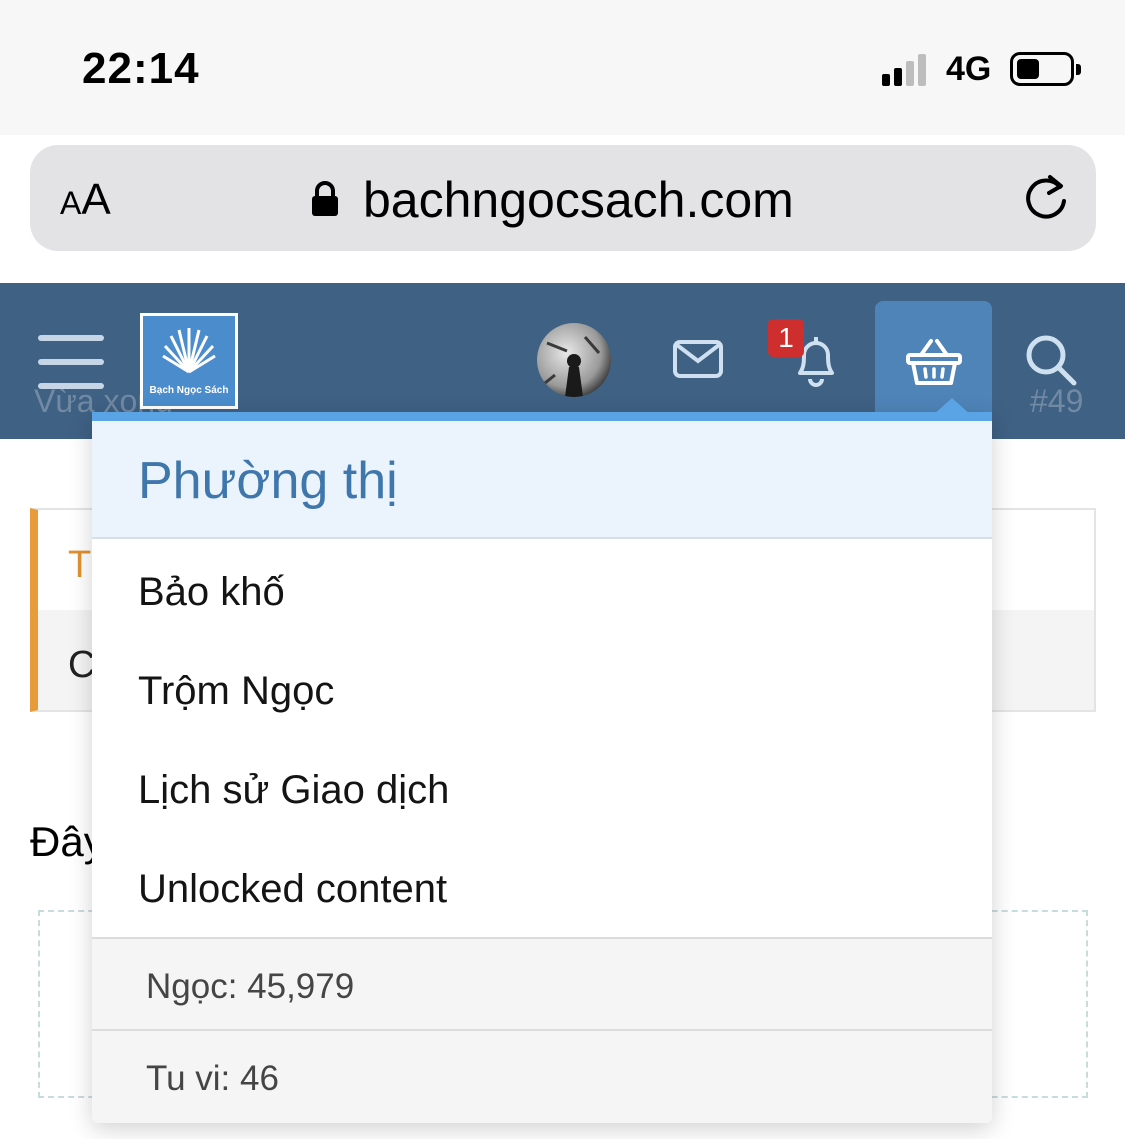  I want to click on logo-text: Bạch Ngọc Sách, so click(189, 390).